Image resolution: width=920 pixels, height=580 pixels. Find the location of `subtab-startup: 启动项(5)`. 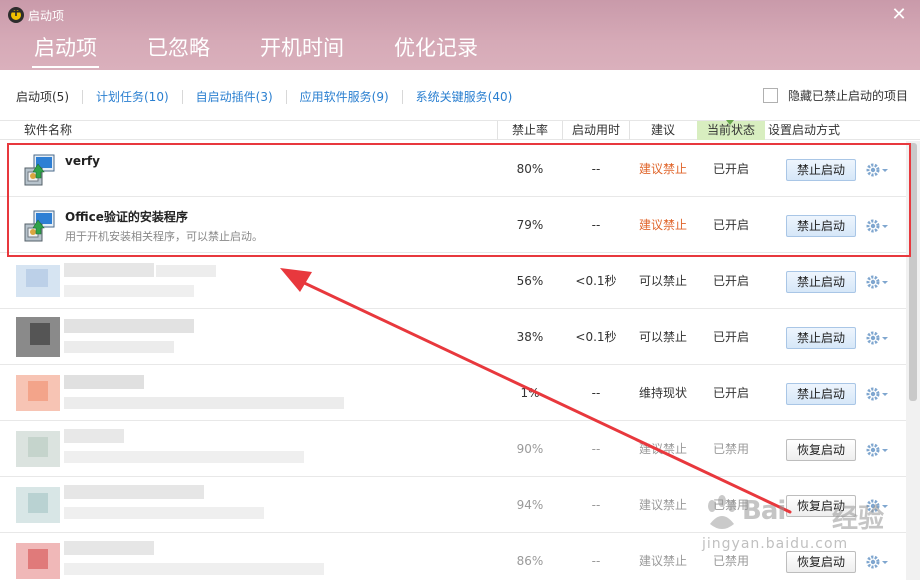

subtab-startup: 启动项(5) is located at coordinates (42, 96).